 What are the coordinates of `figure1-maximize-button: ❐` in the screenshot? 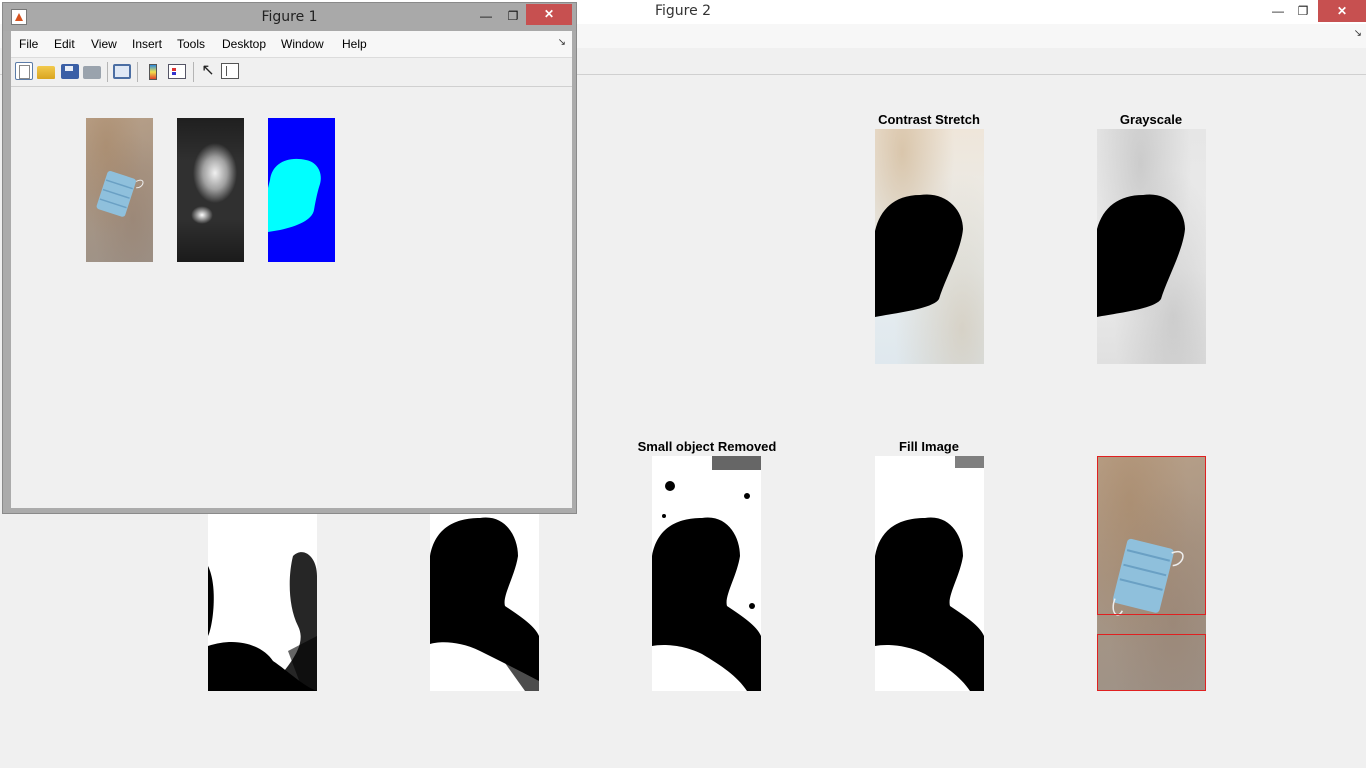 It's located at (513, 16).